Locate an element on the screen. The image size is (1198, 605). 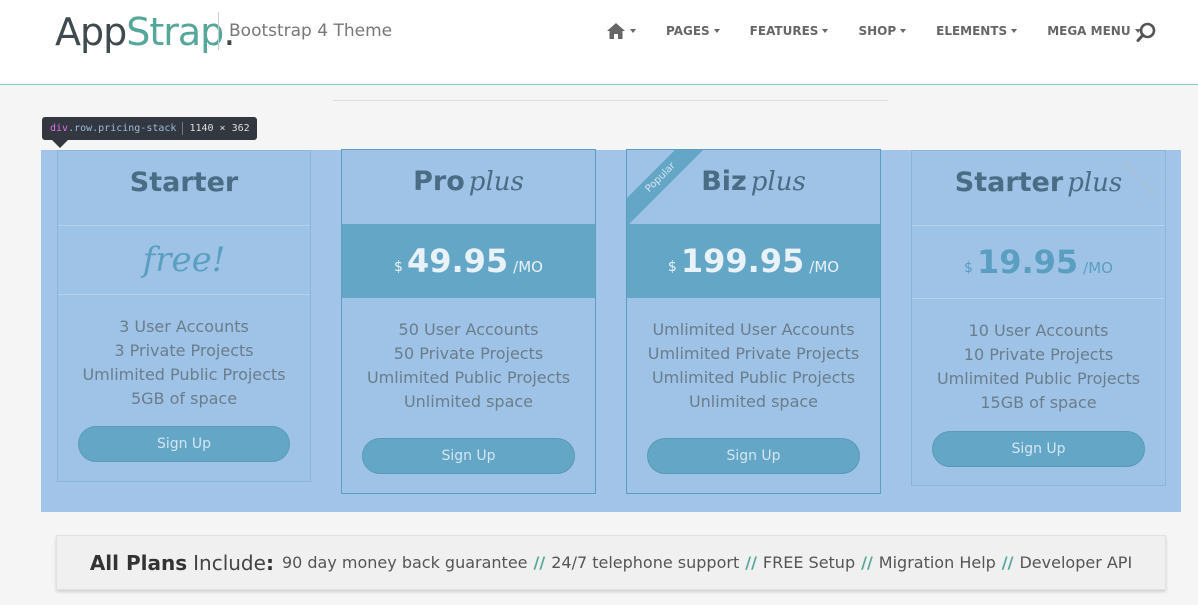
inspector-tooltip: div .row.pricing-stack 1140 × 362 is located at coordinates (149, 128).